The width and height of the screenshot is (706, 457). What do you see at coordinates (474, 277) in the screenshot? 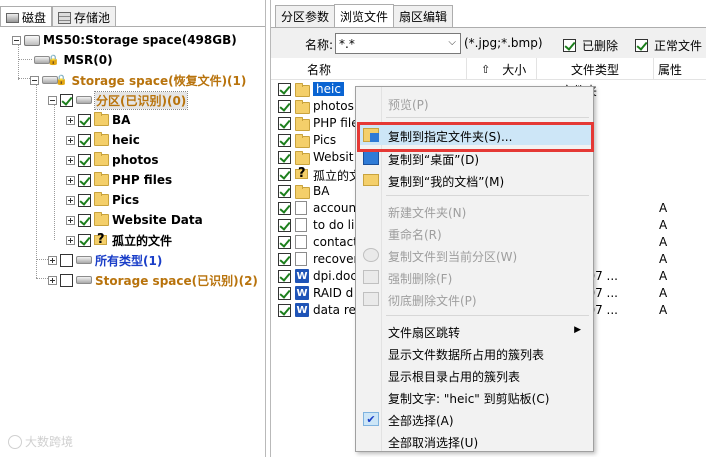
I see `menu-item-force-delete: 强制删除(F)` at bounding box center [474, 277].